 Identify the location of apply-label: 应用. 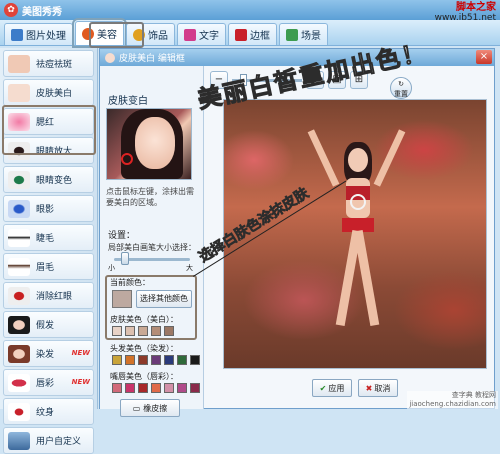
(336, 388).